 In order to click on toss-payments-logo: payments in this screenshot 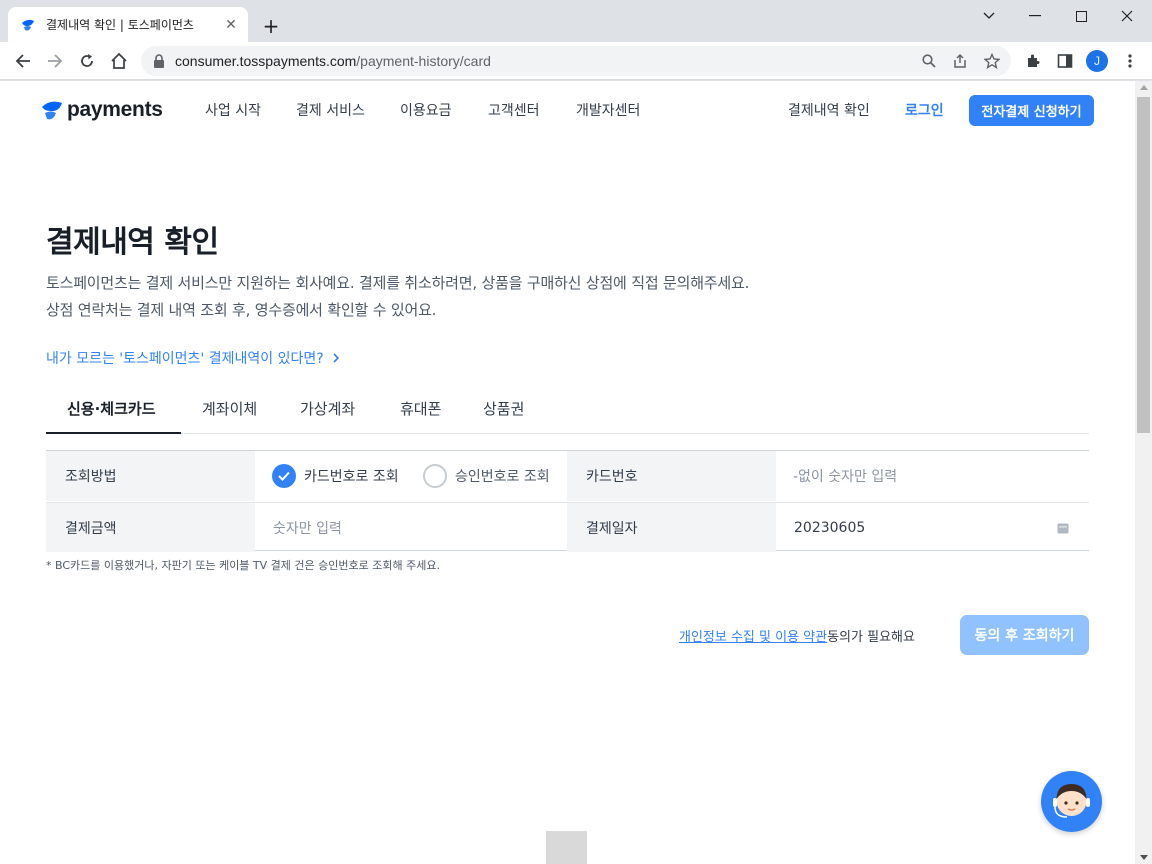, I will do `click(101, 110)`.